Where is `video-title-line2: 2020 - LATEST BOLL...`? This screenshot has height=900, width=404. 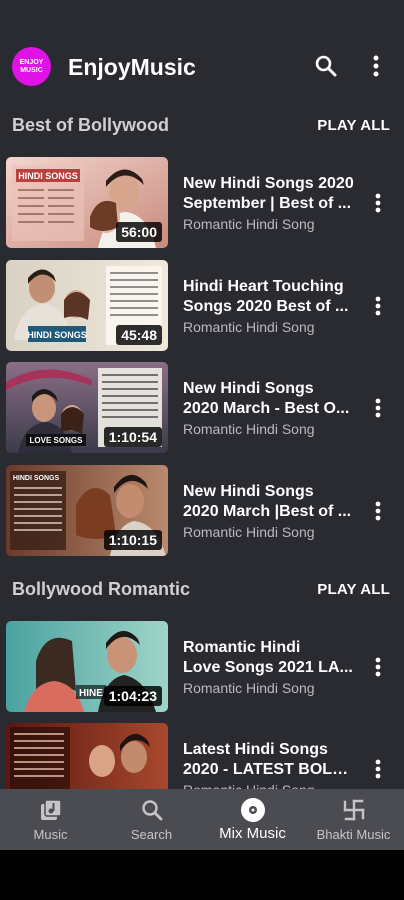 video-title-line2: 2020 - LATEST BOLL... is located at coordinates (269, 769).